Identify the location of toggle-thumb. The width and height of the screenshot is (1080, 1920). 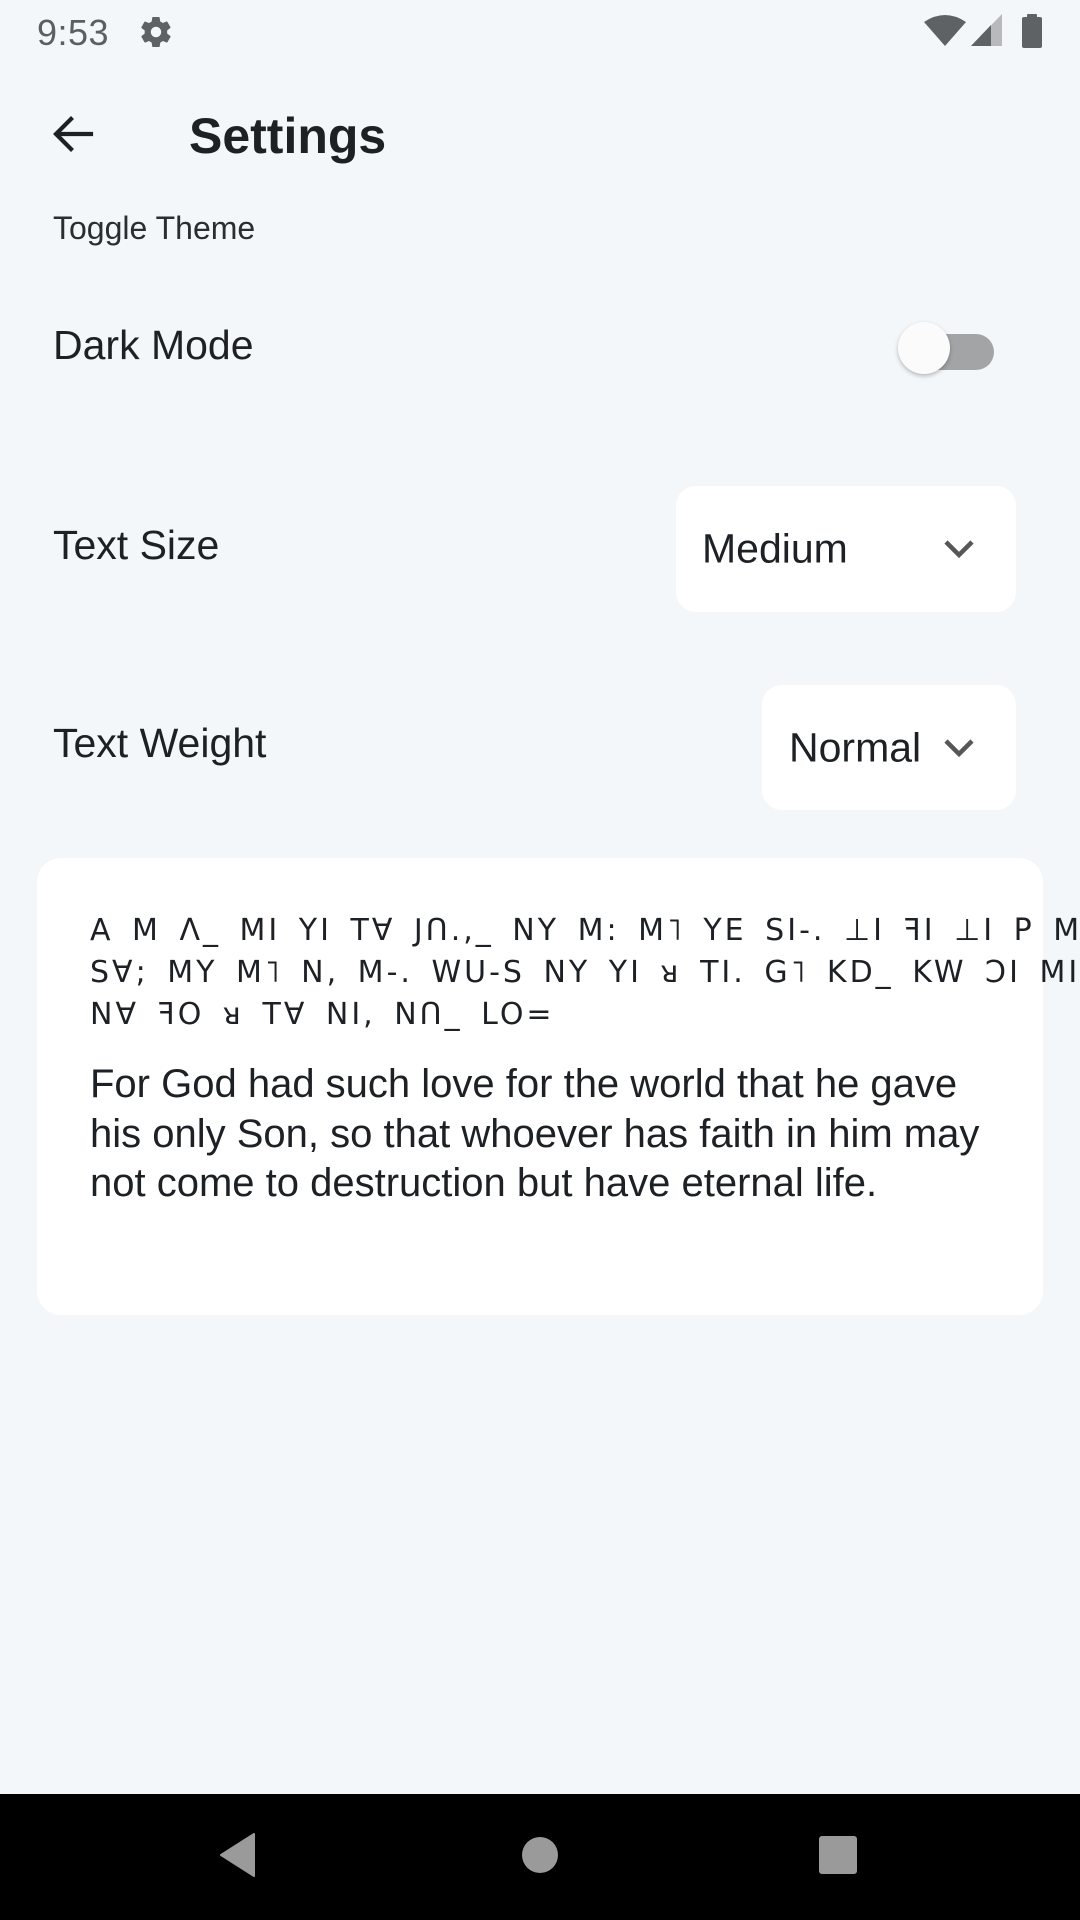
(924, 348).